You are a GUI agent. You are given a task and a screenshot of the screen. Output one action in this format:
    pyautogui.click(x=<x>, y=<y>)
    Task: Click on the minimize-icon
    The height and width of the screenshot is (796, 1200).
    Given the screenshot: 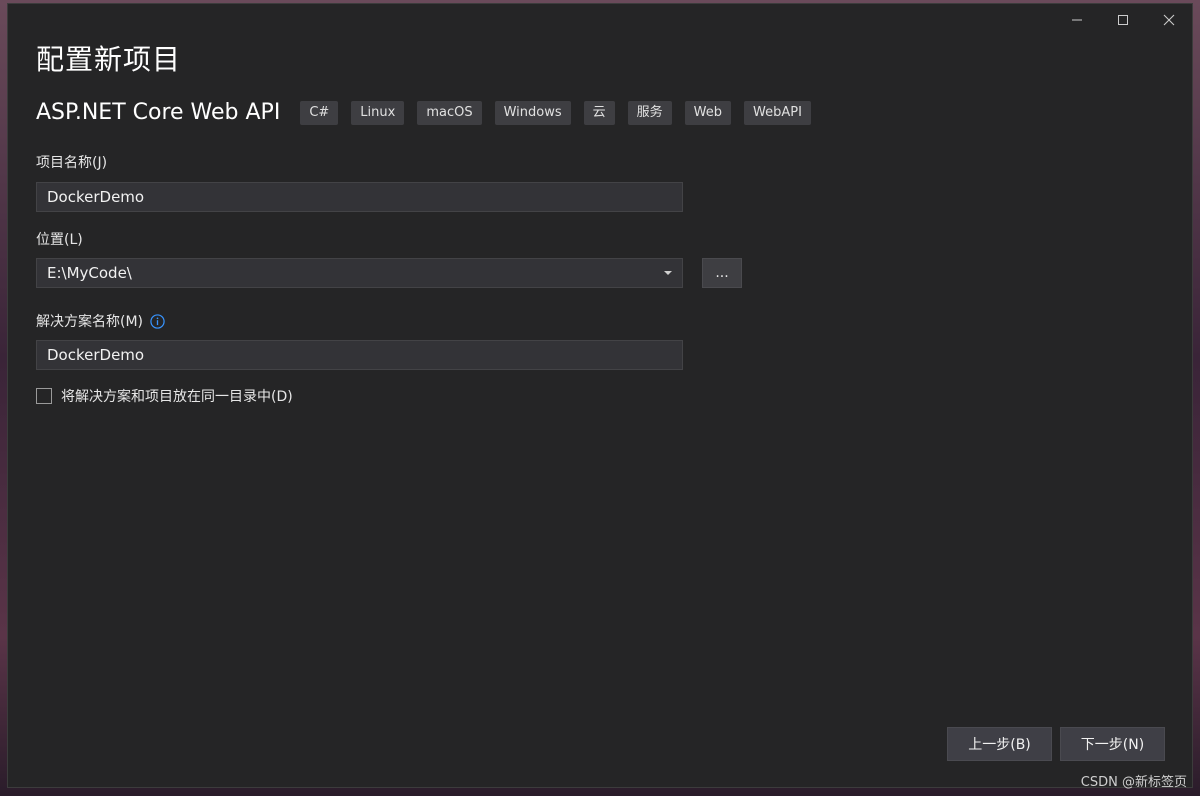 What is the action you would take?
    pyautogui.click(x=1077, y=20)
    